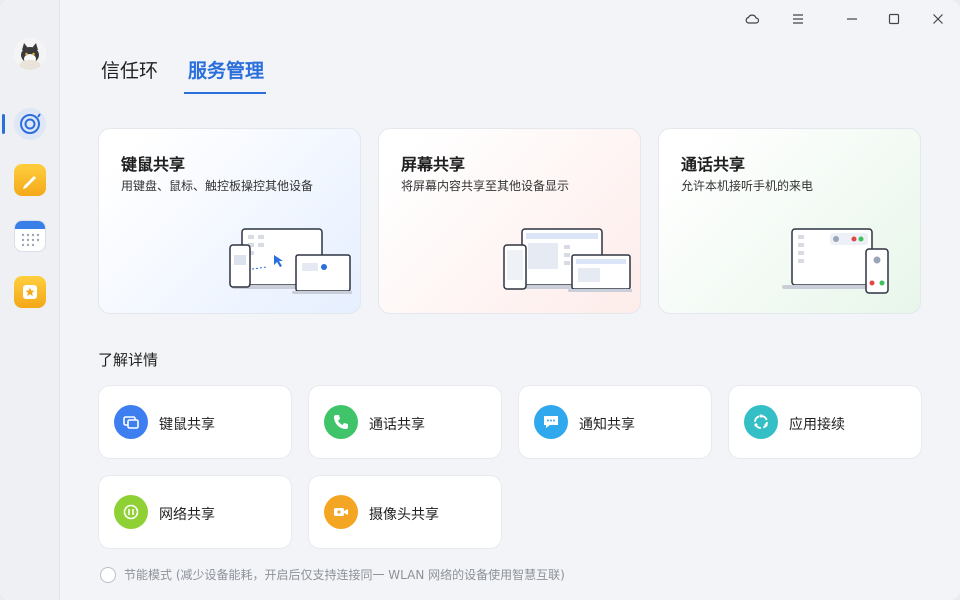  I want to click on feature-card-screen-share: 屏幕共享 将屏幕内容共享至其他设备显示, so click(509, 221).